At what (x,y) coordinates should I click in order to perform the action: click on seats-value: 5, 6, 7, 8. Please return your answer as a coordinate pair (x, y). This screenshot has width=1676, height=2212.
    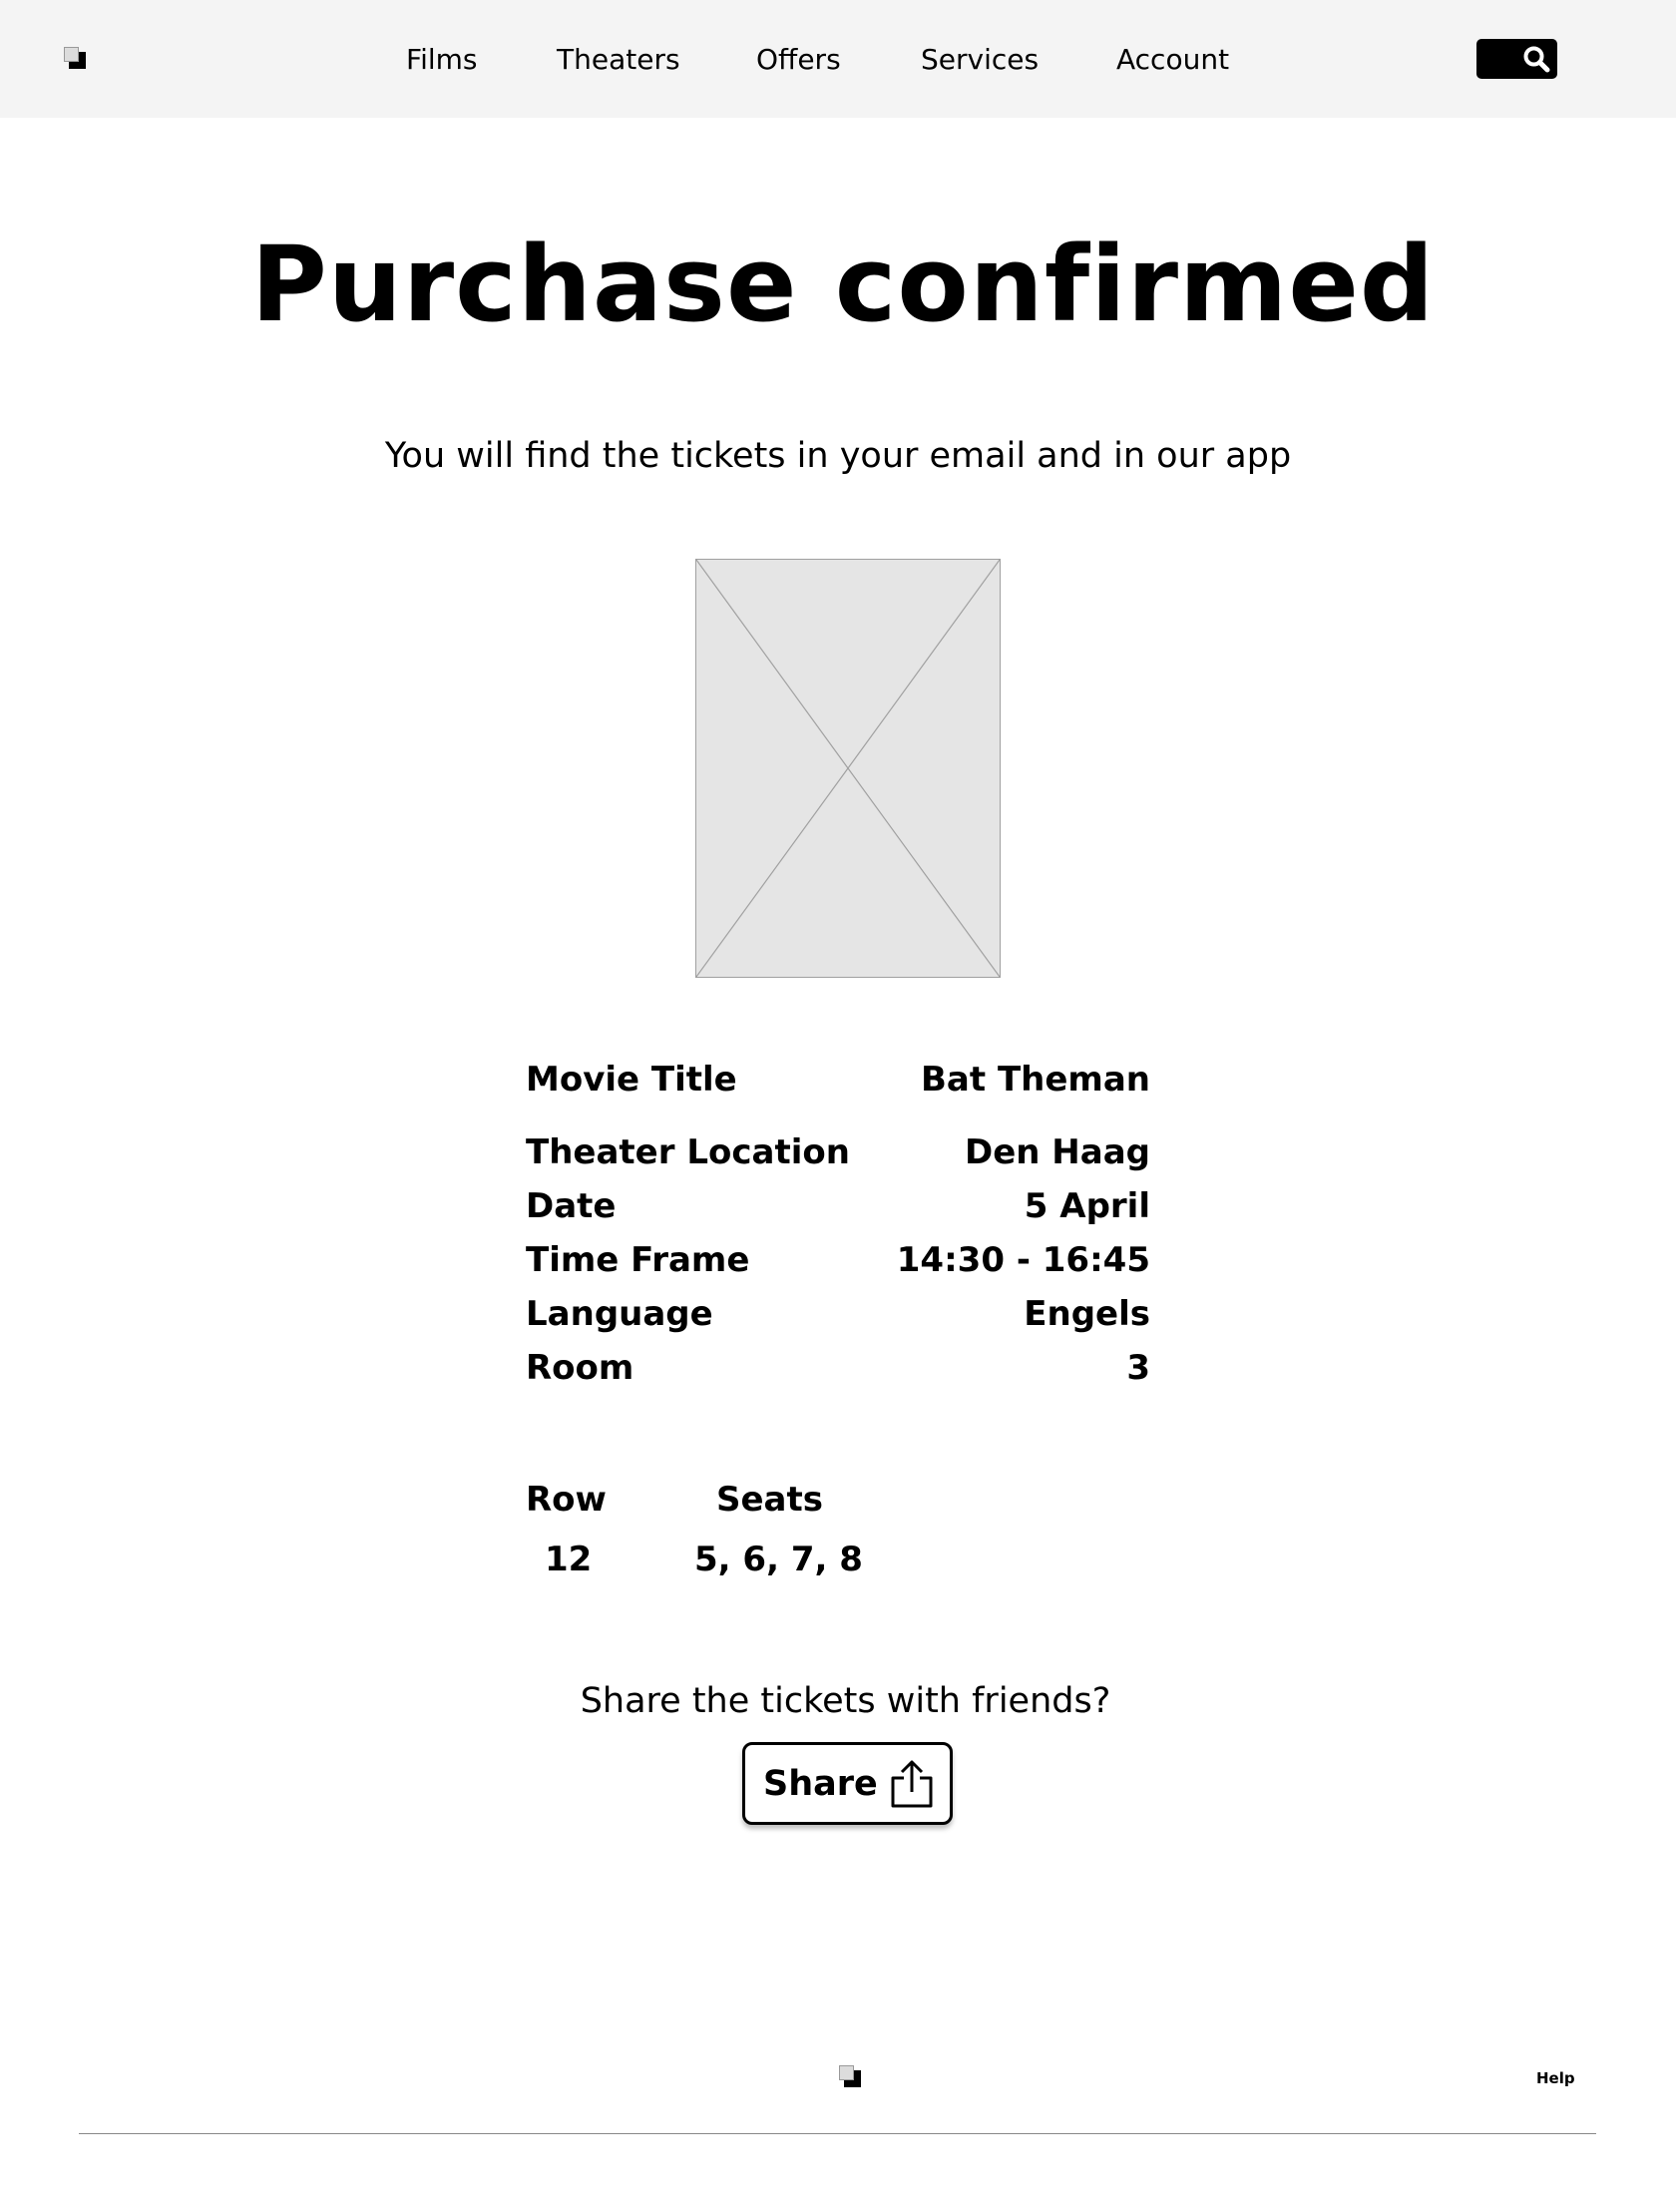
    Looking at the image, I should click on (778, 1560).